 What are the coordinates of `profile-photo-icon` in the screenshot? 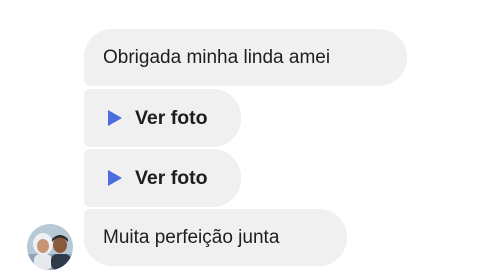 It's located at (50, 247).